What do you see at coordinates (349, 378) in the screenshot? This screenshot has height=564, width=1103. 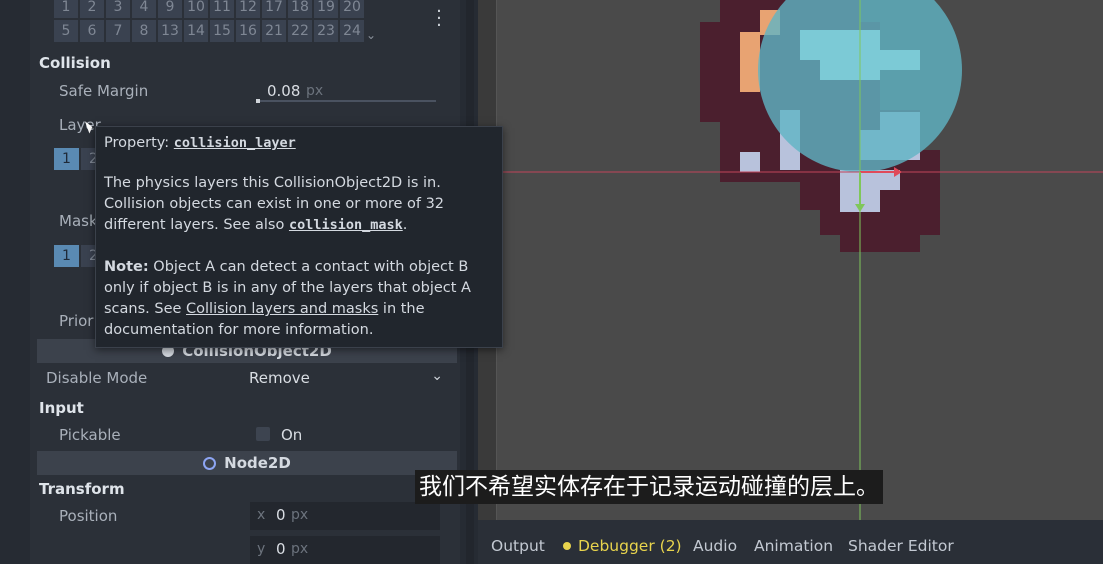 I see `disable-mode-dropdown: Remove ⌄` at bounding box center [349, 378].